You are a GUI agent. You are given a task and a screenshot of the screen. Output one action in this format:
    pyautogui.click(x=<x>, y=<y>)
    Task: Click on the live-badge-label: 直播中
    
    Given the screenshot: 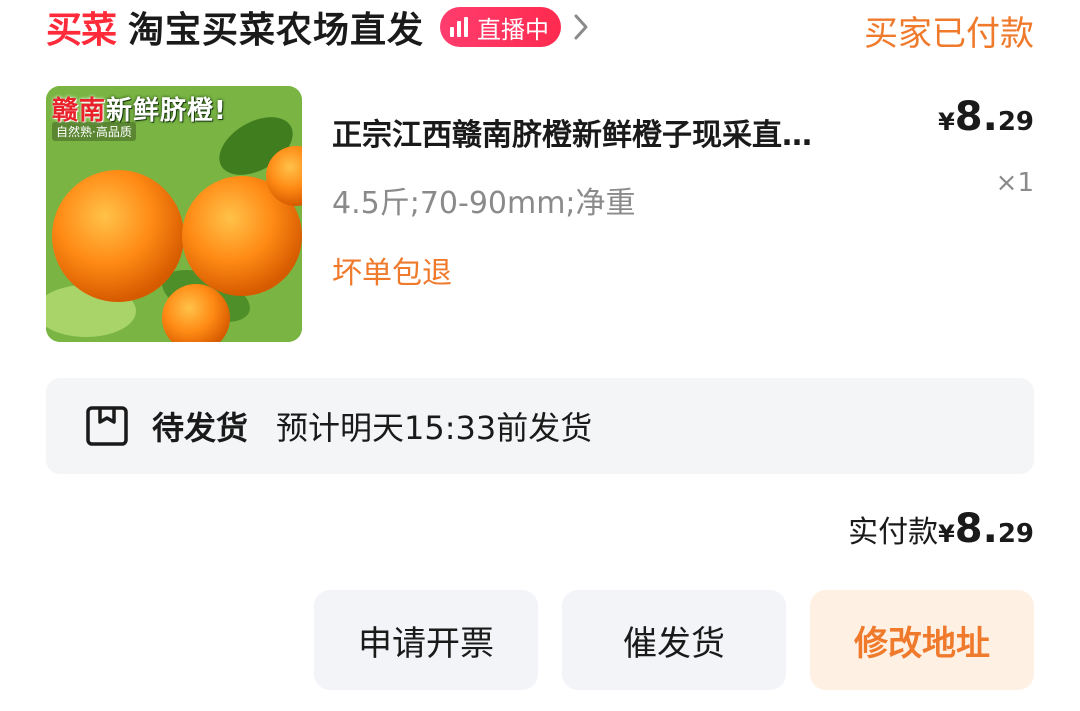 What is the action you would take?
    pyautogui.click(x=513, y=29)
    